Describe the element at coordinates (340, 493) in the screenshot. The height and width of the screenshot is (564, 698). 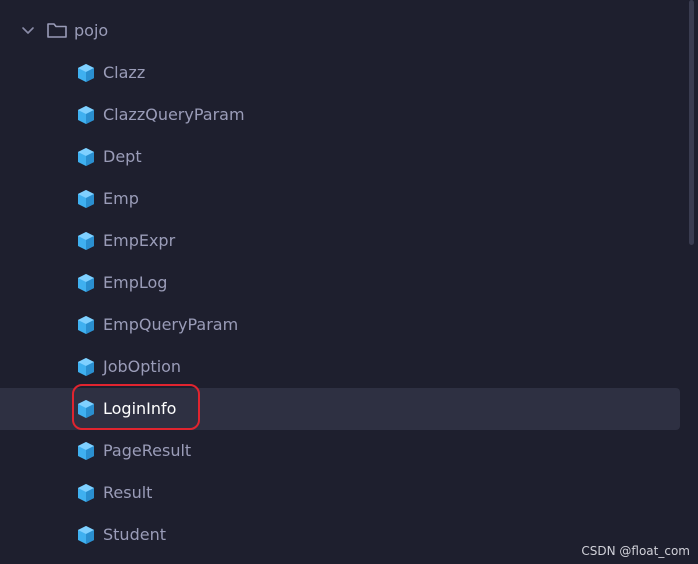
I see `file-item-result: Result` at that location.